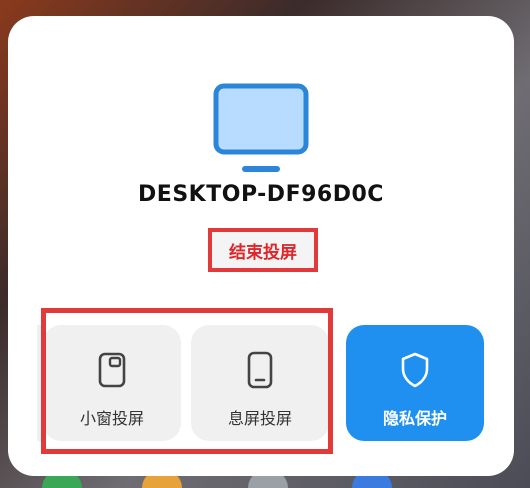  Describe the element at coordinates (111, 418) in the screenshot. I see `tile-label: 小窗投屏` at that location.